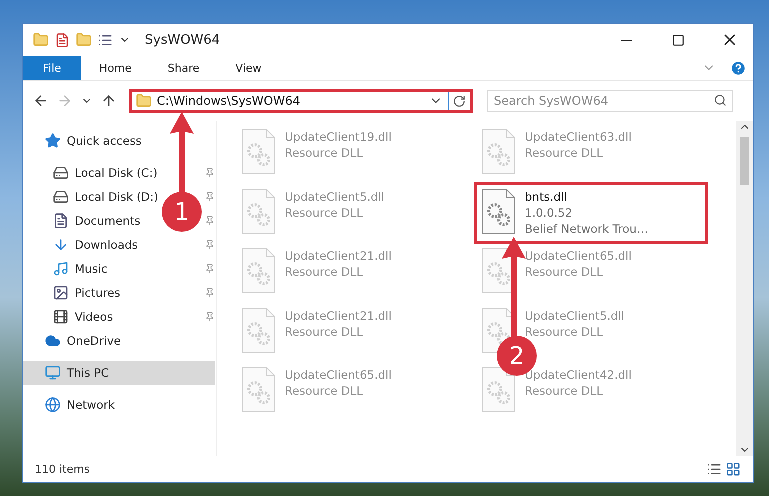 Image resolution: width=769 pixels, height=496 pixels. I want to click on file-name: UpdateClient63.dll, so click(578, 137).